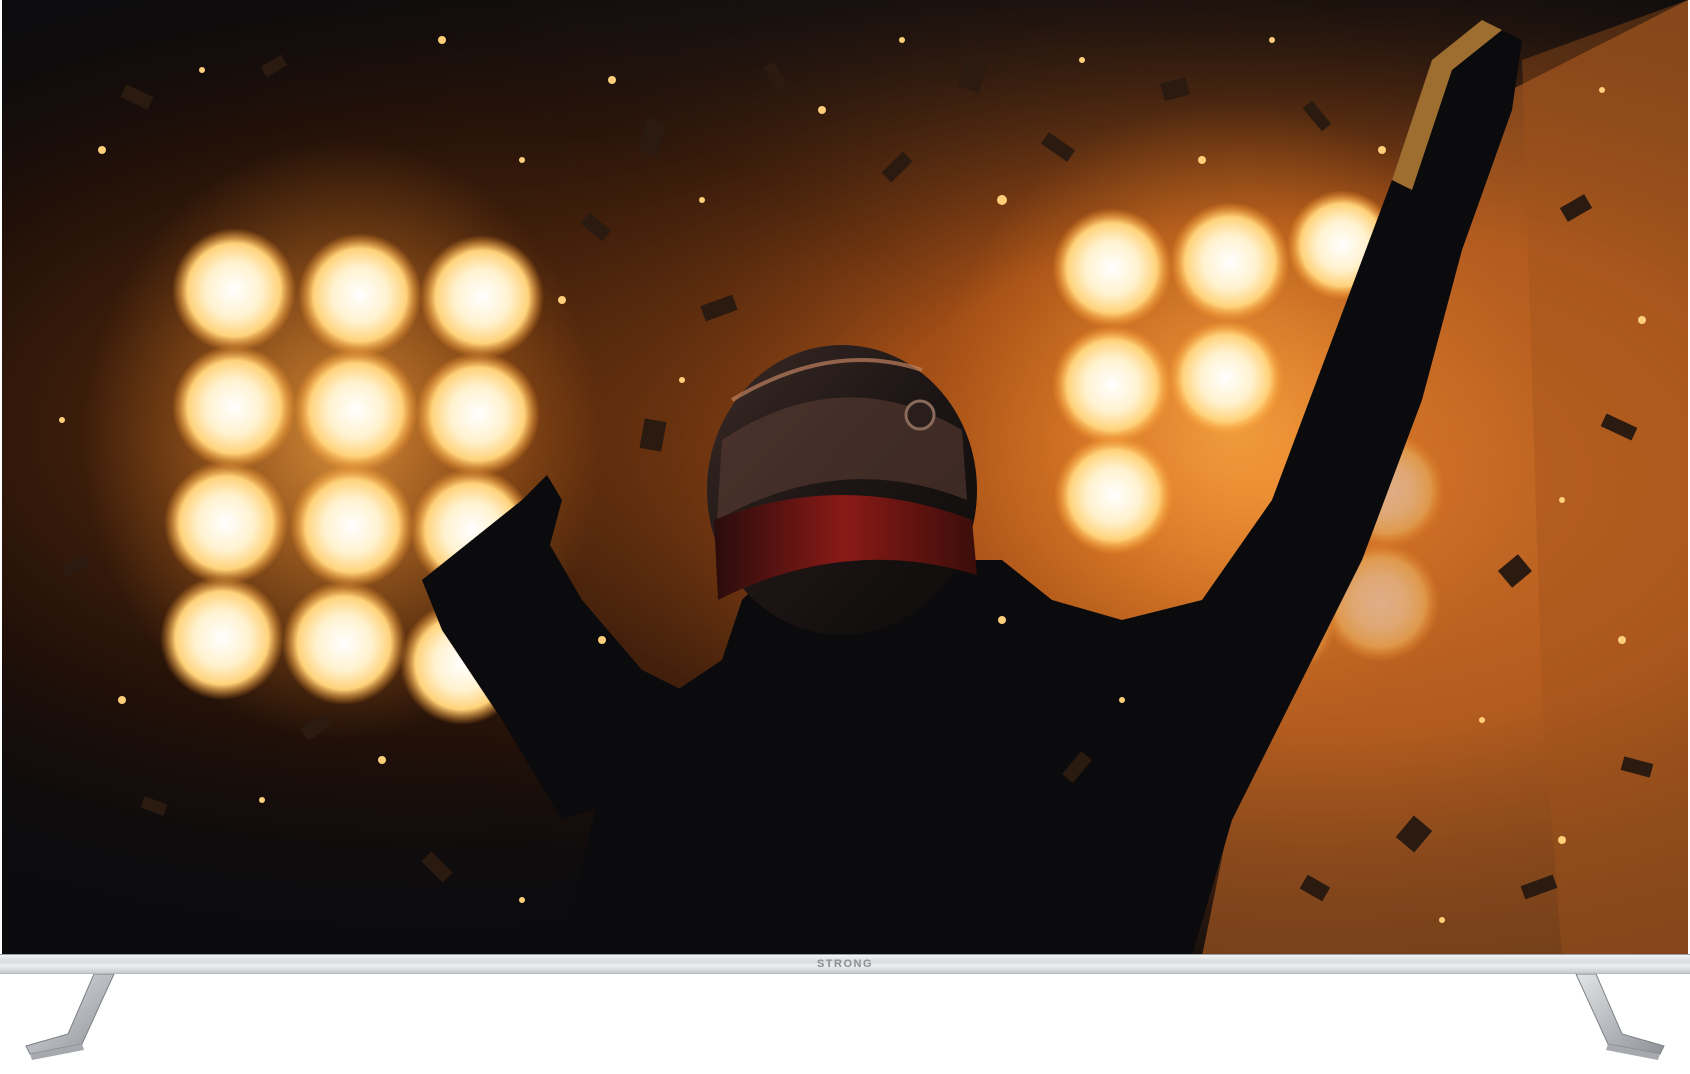 This screenshot has width=1690, height=1074. What do you see at coordinates (72, 1019) in the screenshot?
I see `left-stand-icon` at bounding box center [72, 1019].